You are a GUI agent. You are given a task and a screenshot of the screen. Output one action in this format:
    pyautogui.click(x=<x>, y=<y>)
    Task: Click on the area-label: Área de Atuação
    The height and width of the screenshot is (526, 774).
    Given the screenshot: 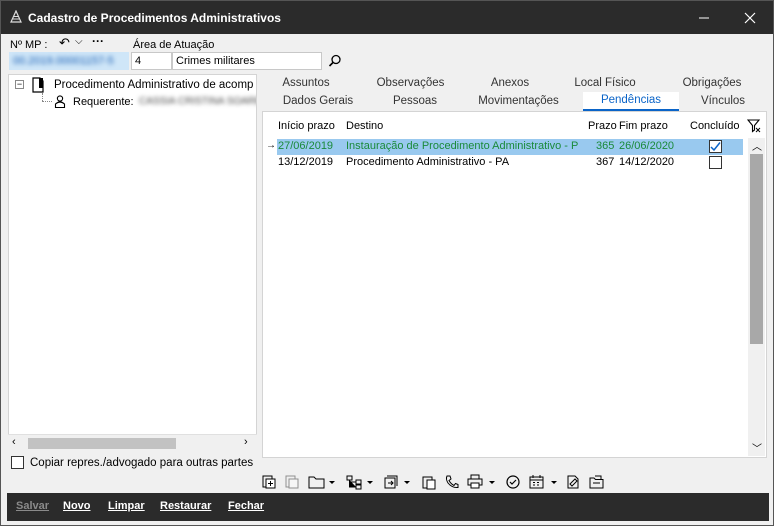 What is the action you would take?
    pyautogui.click(x=174, y=45)
    